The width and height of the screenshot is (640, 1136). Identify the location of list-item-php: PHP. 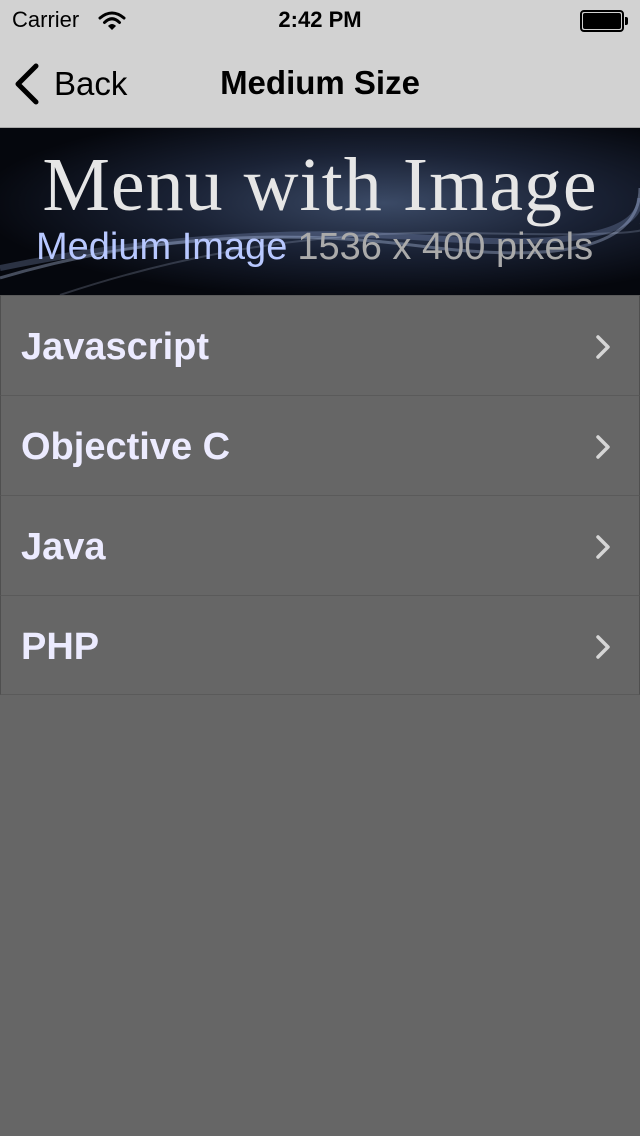
(320, 645).